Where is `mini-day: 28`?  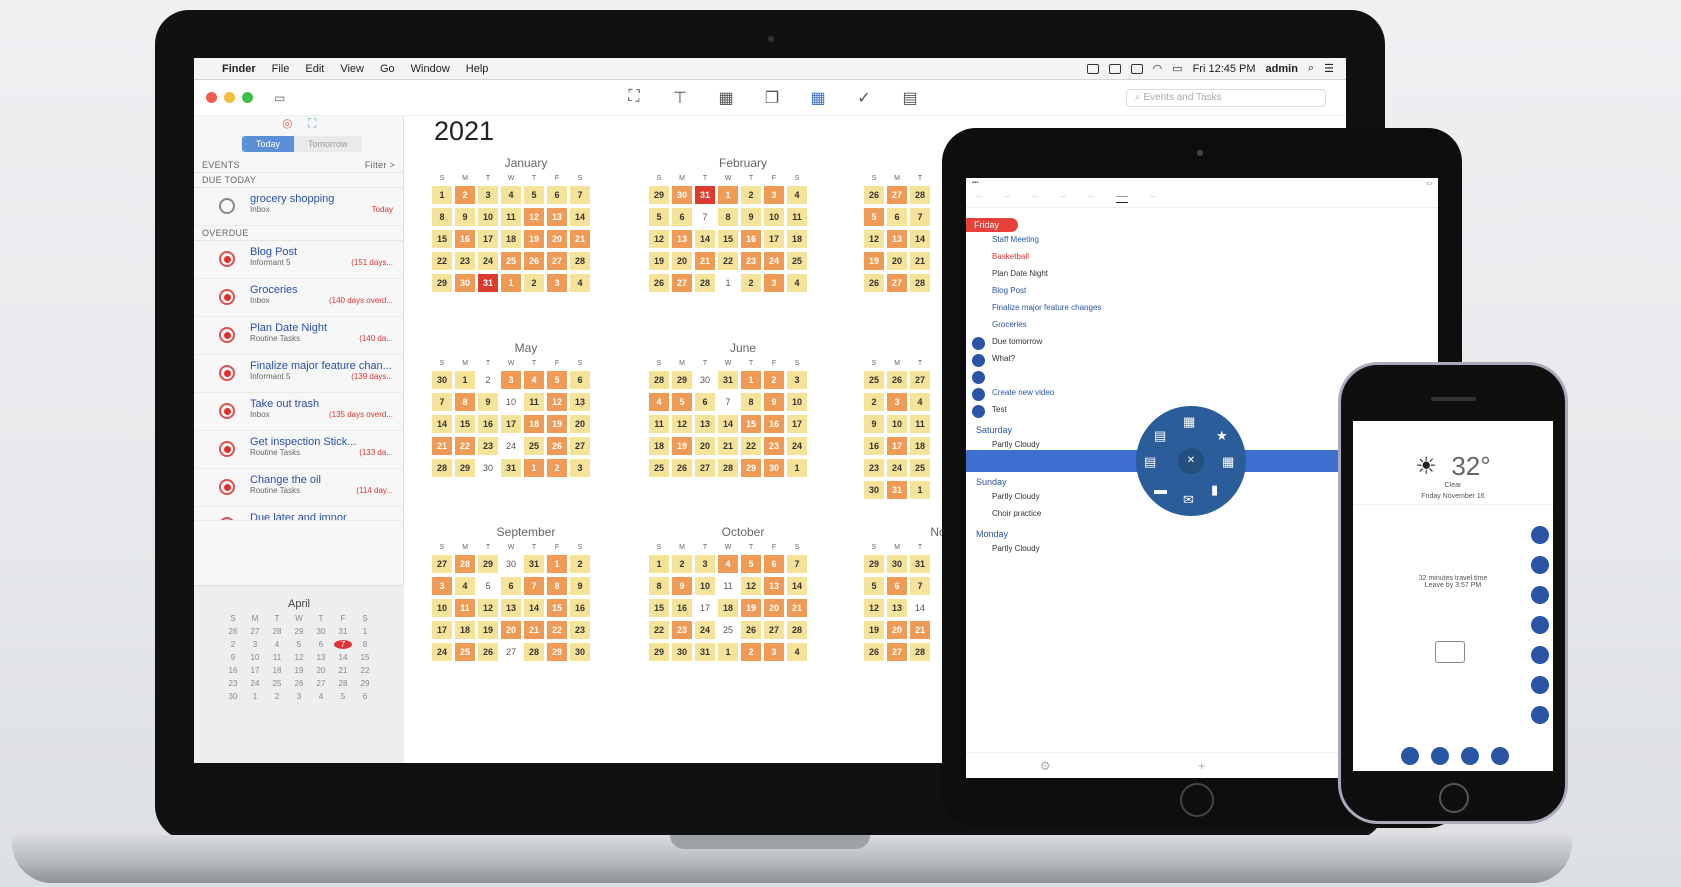
mini-day: 28 is located at coordinates (277, 631).